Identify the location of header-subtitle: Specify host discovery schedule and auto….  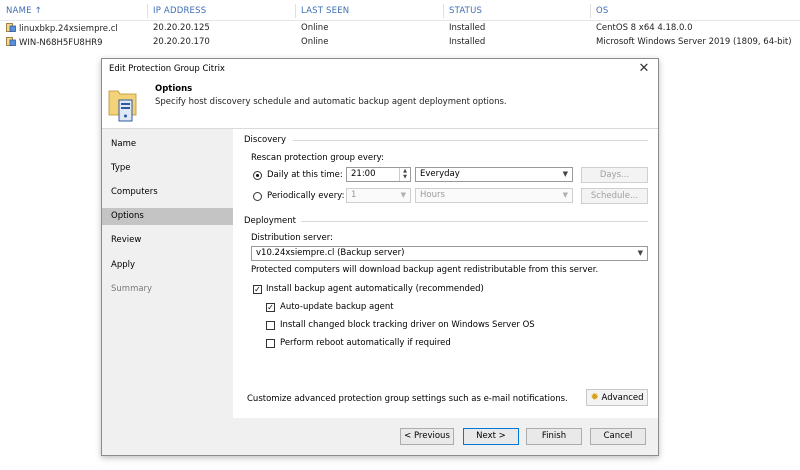
(331, 102).